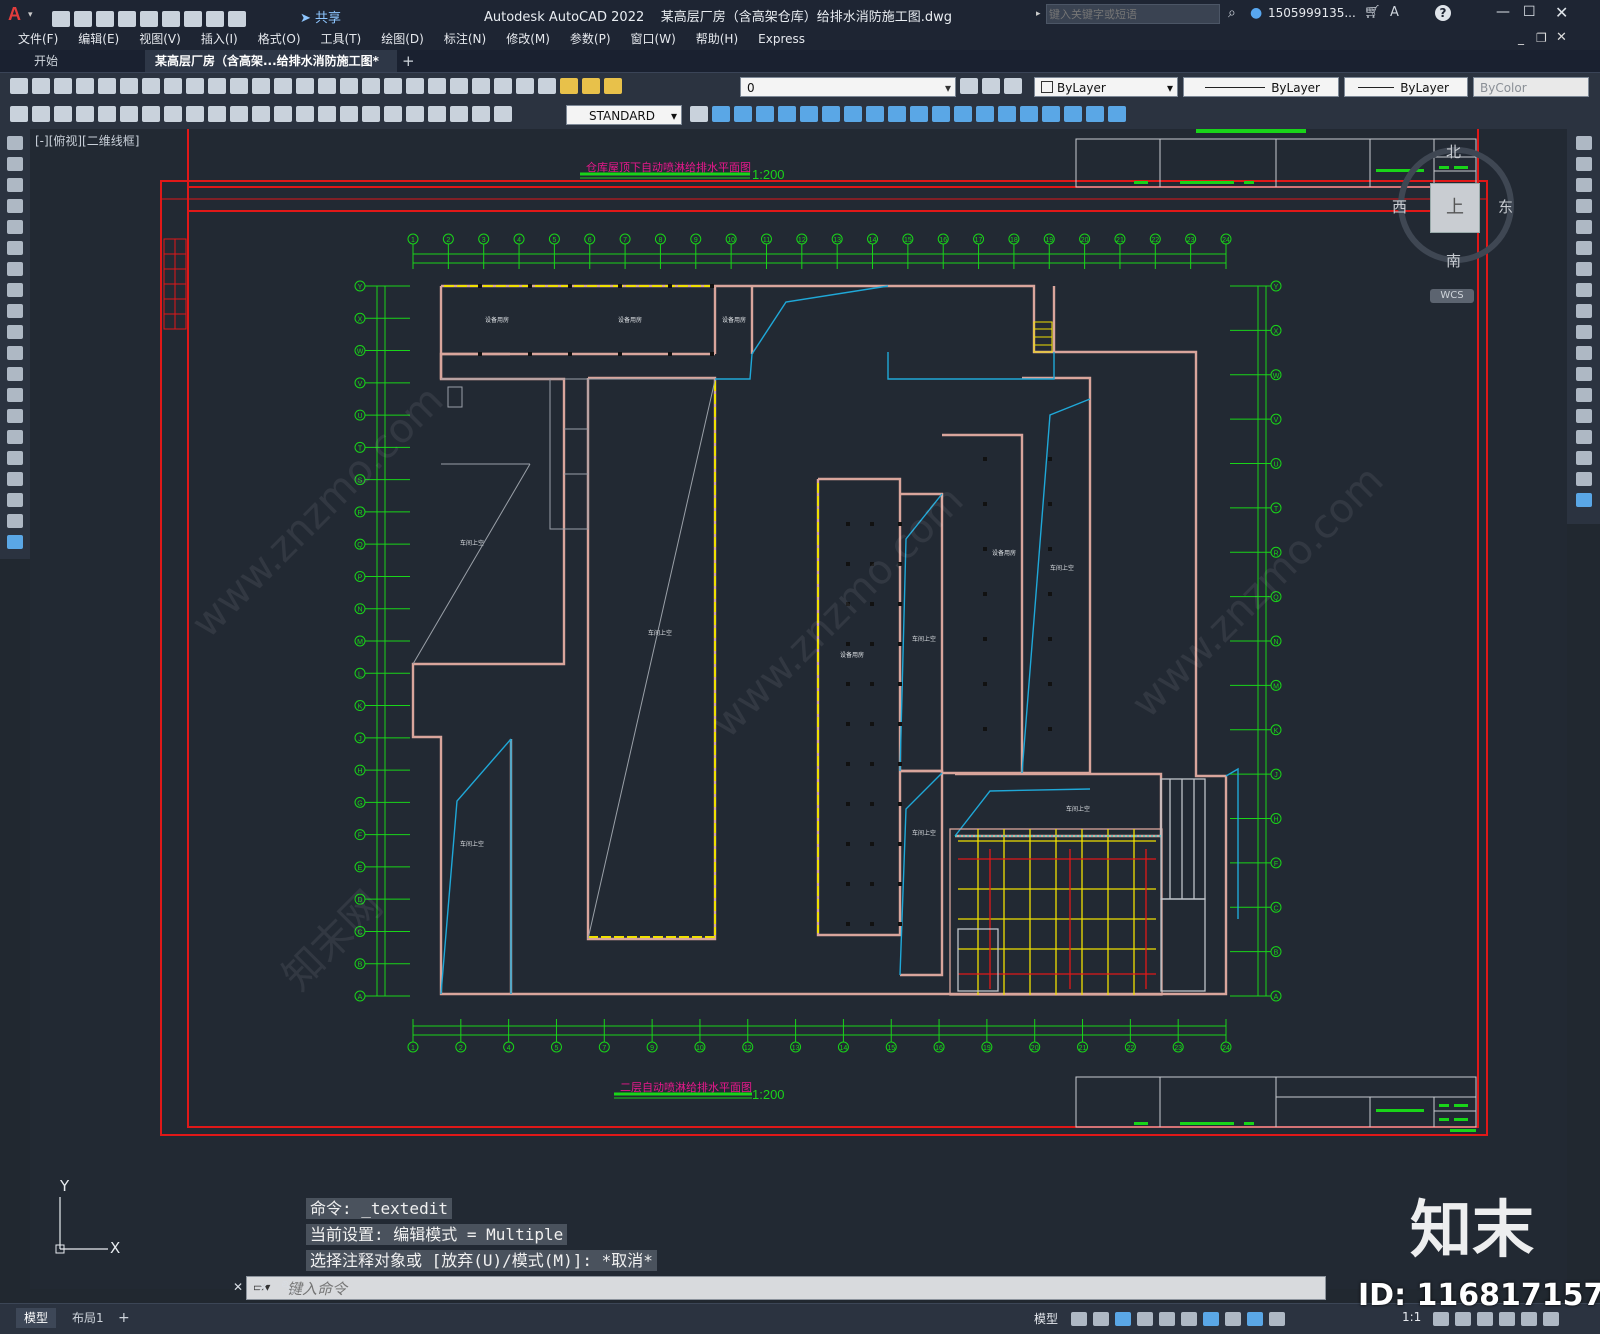 Image resolution: width=1600 pixels, height=1334 pixels. Describe the element at coordinates (765, 114) in the screenshot. I see `3d-cone-icon` at that location.